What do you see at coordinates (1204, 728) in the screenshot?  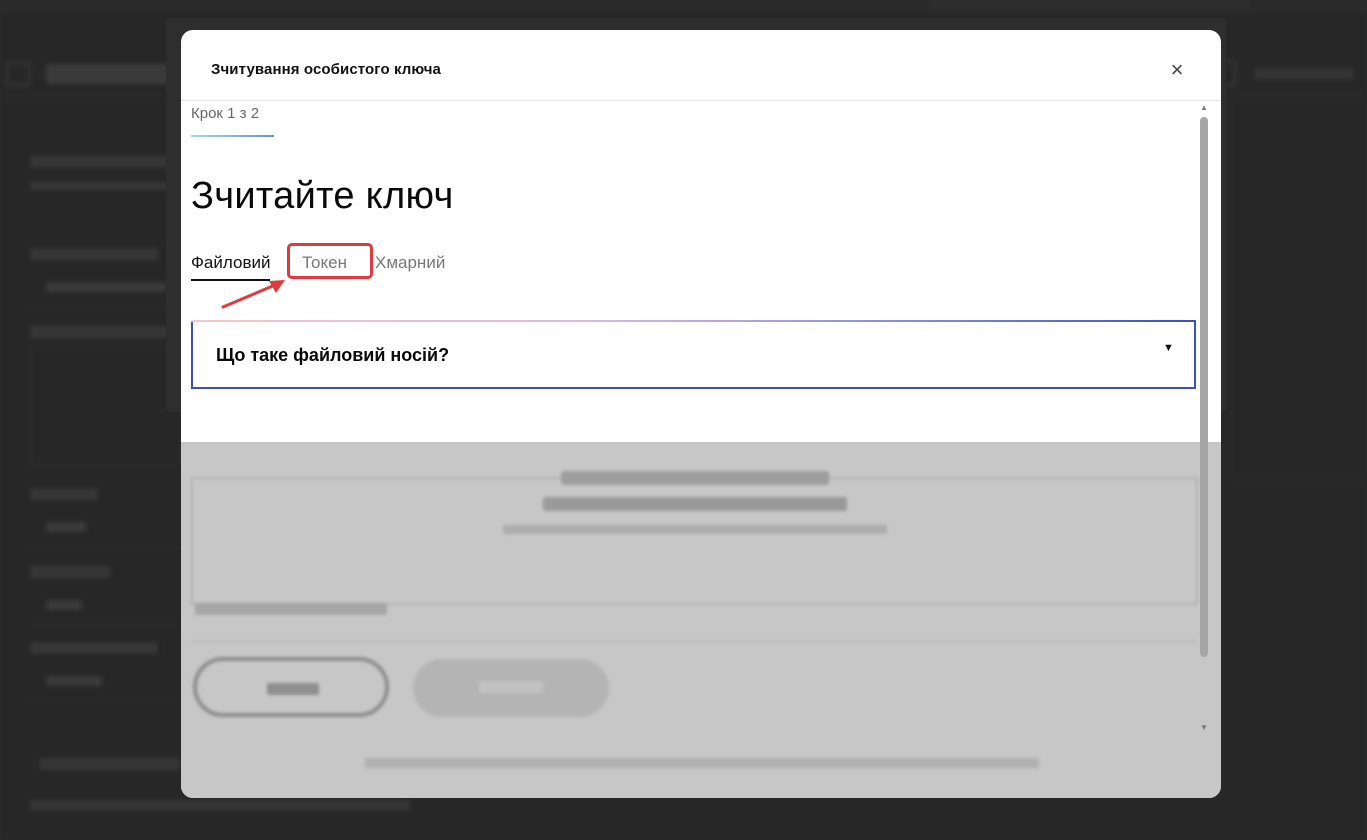 I see `scroll-down-icon: ▼` at bounding box center [1204, 728].